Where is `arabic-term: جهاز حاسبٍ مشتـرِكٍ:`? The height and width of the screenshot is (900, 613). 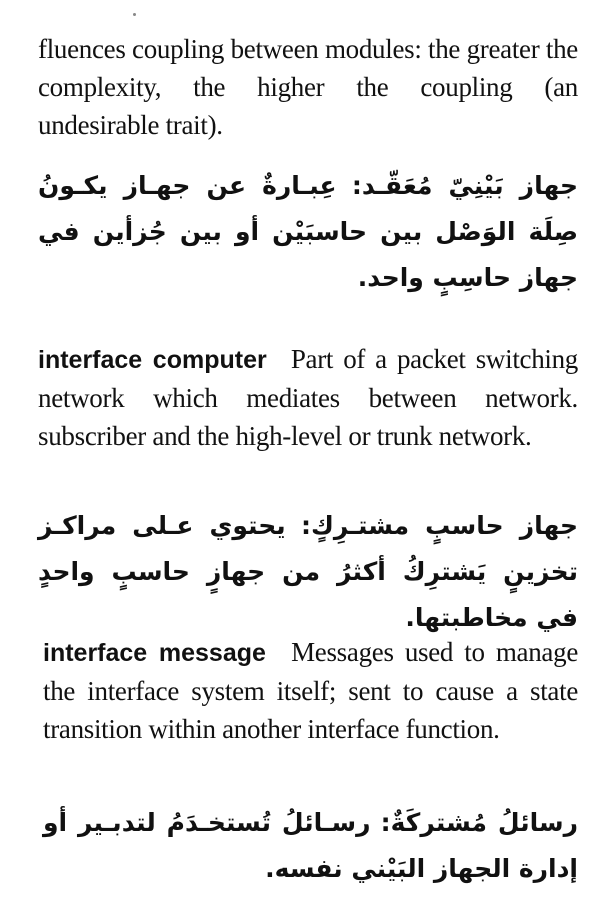 arabic-term: جهاز حاسبٍ مشتـرِكٍ: is located at coordinates (439, 525).